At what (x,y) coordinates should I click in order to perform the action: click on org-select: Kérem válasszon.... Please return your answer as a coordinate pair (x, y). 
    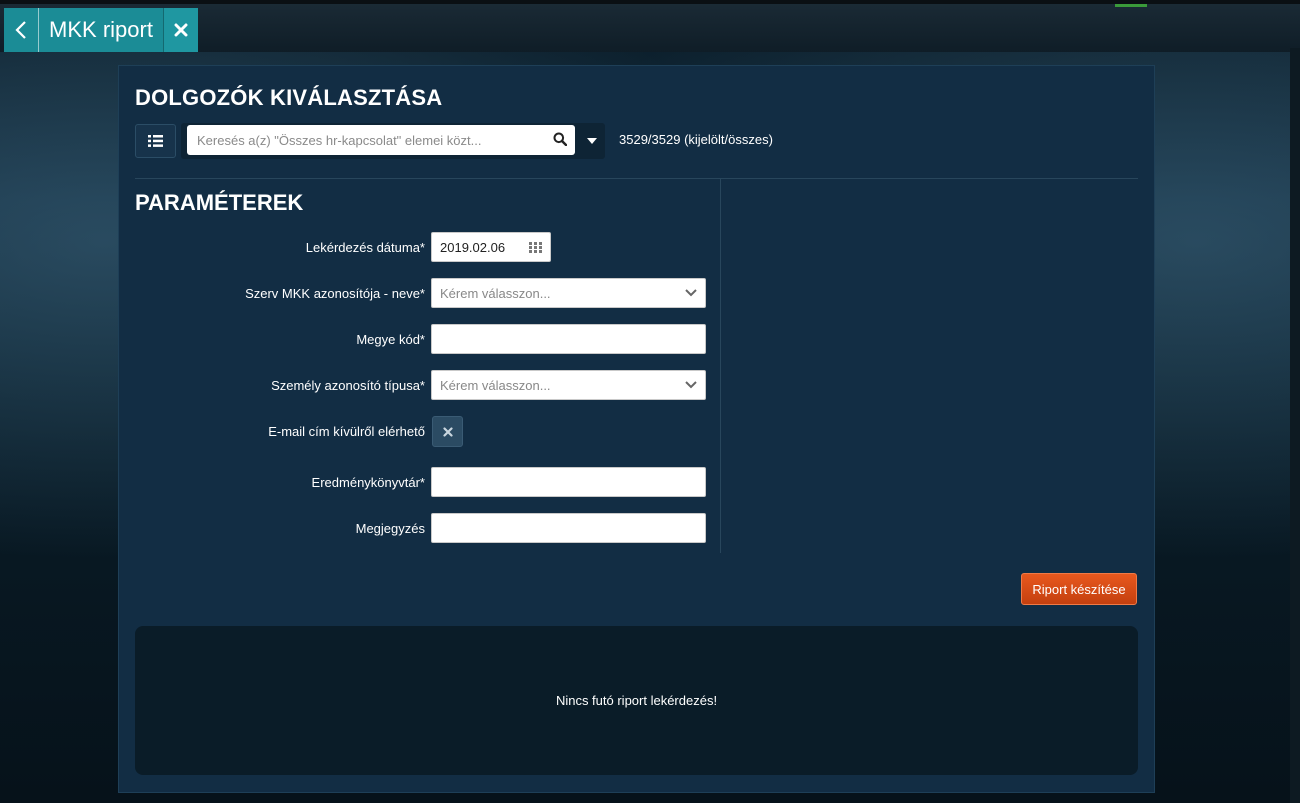
    Looking at the image, I should click on (568, 293).